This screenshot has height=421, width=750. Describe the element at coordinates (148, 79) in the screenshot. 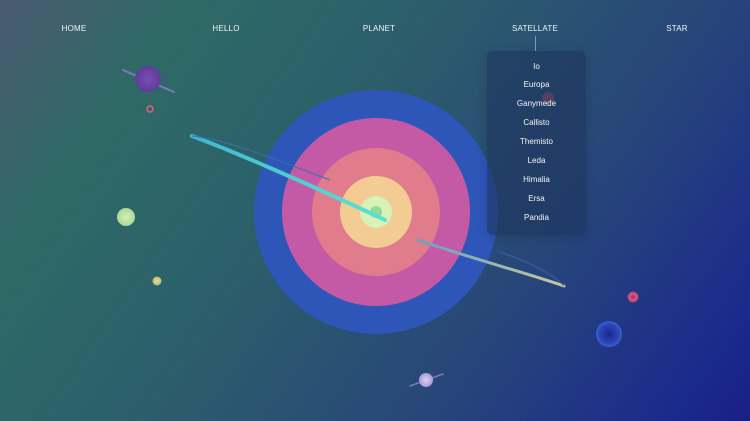

I see `purple-planet` at that location.